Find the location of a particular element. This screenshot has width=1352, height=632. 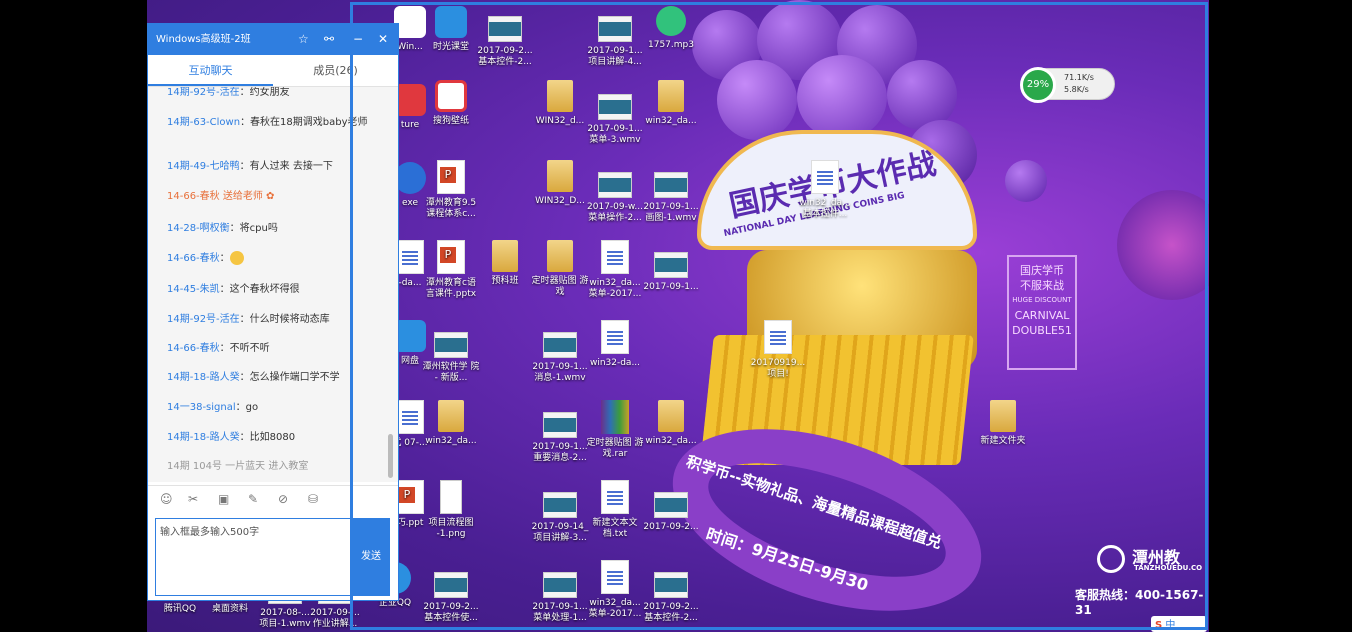

scrollbar is located at coordinates (390, 456).